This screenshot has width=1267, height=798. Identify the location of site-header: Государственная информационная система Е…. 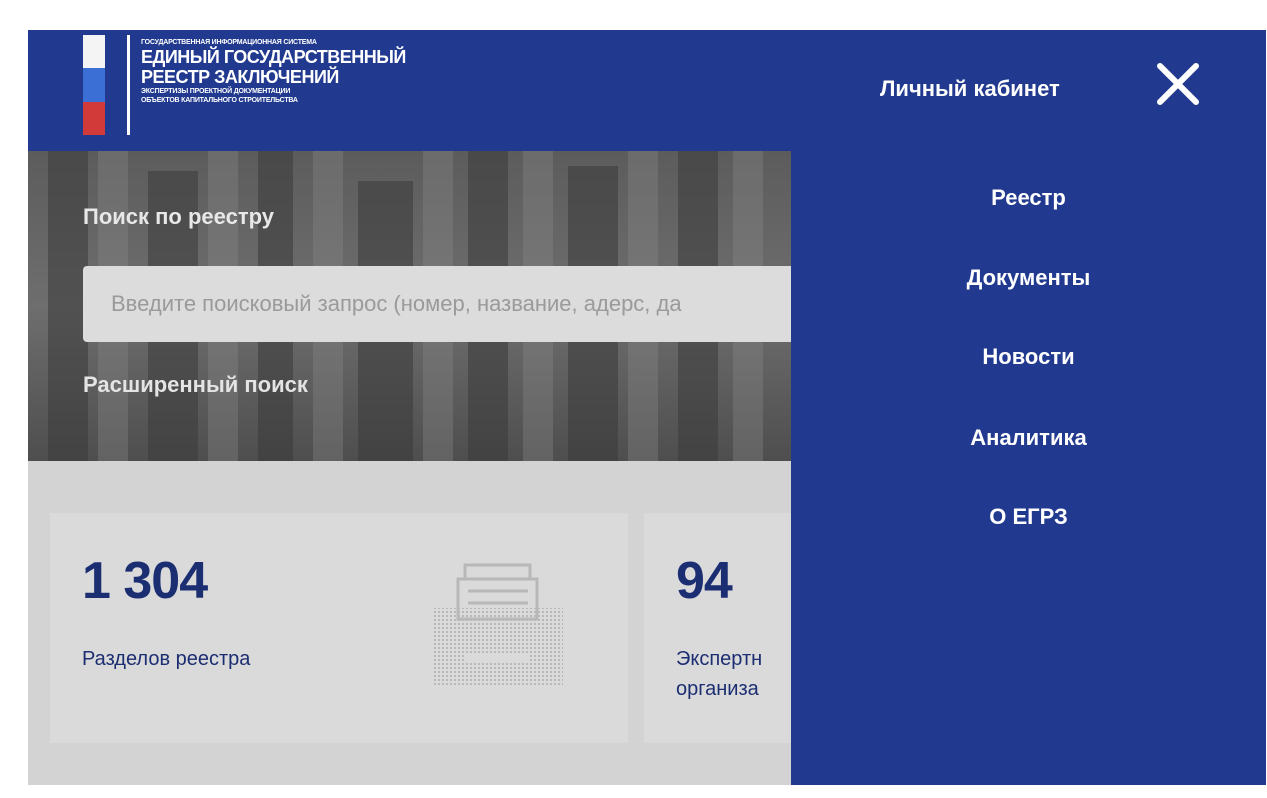
(647, 90).